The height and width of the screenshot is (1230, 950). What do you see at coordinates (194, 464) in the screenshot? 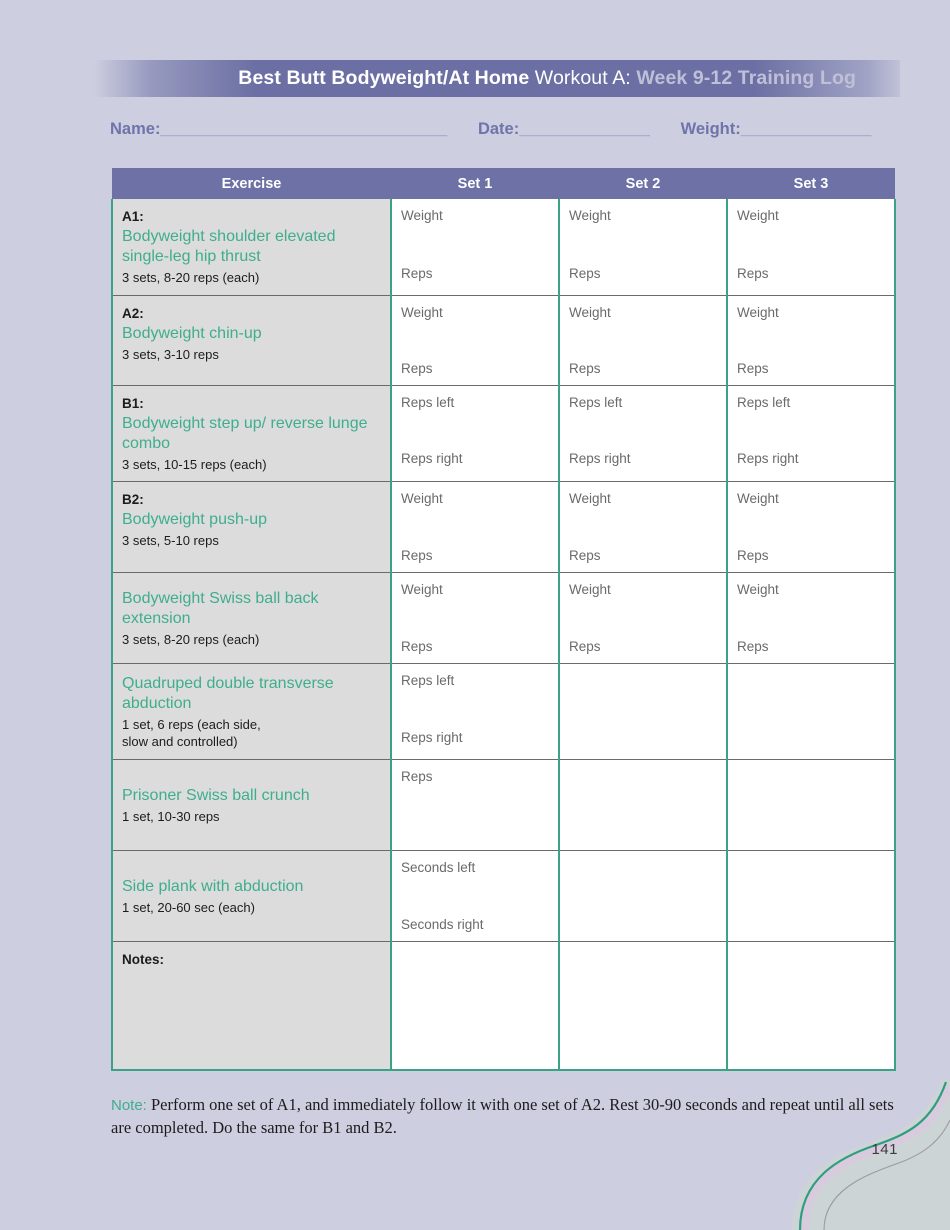
I see `exercise-detail: 3 sets, 10-15 reps (each)` at bounding box center [194, 464].